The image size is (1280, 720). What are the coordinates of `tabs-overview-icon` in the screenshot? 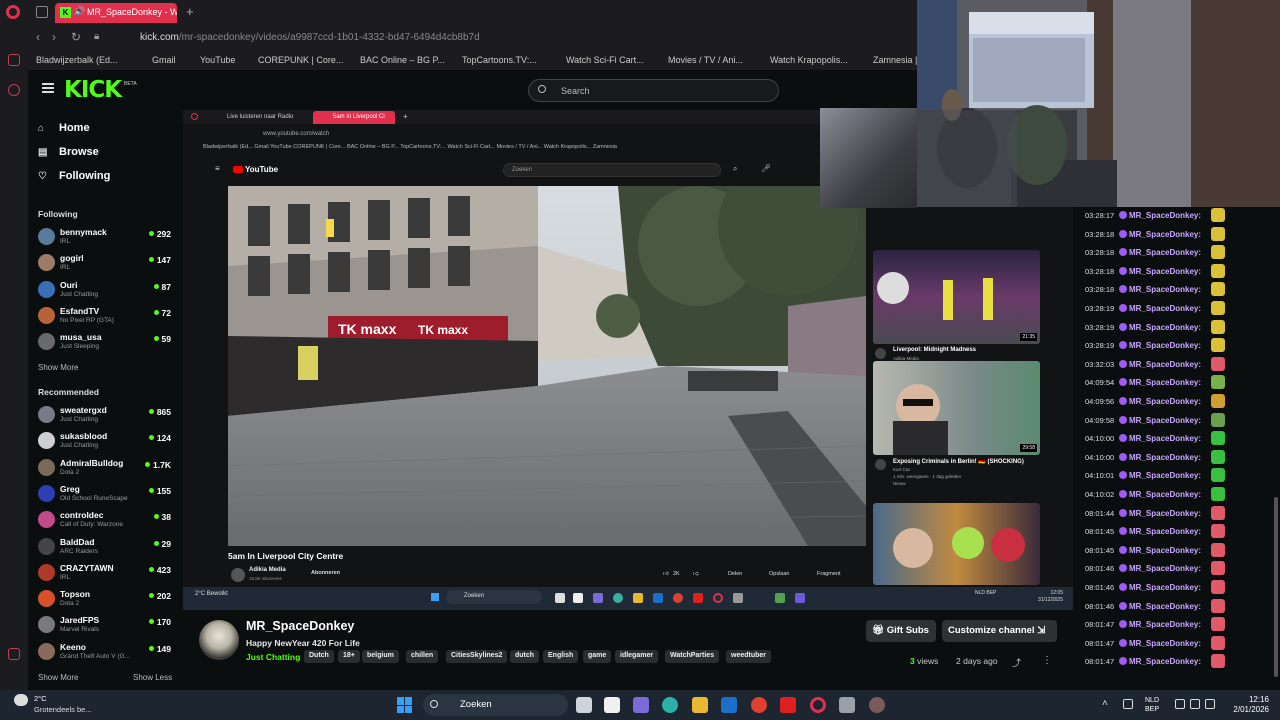 It's located at (42, 12).